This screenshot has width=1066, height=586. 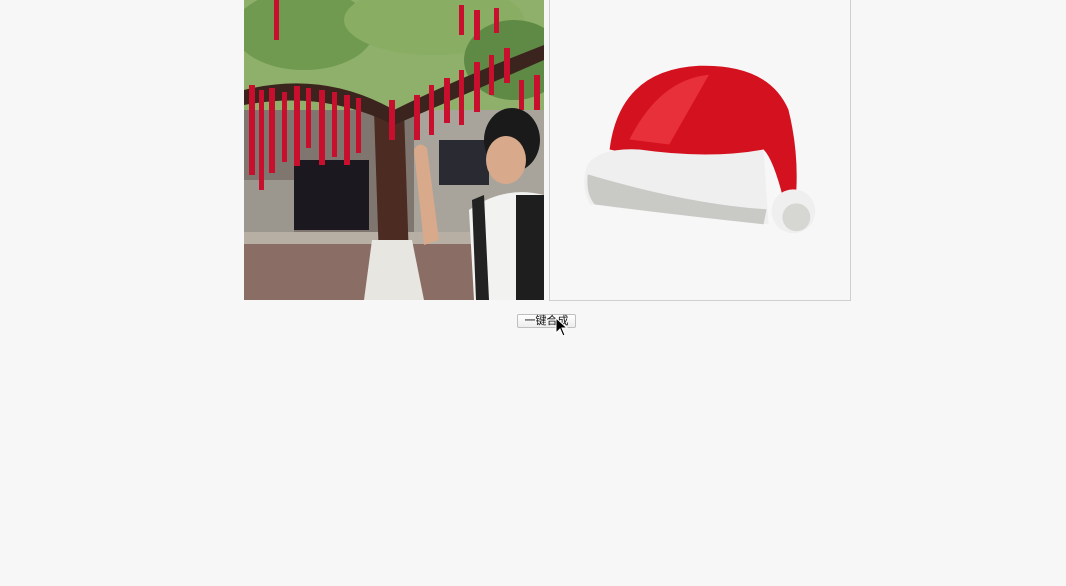 I want to click on santa-hat-icon, so click(x=700, y=149).